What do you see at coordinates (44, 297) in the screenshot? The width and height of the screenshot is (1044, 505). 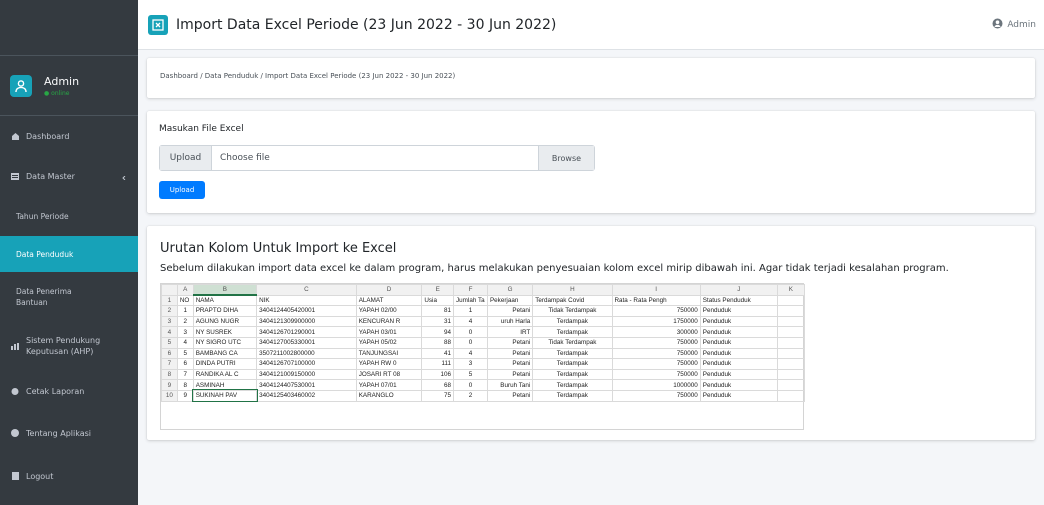 I see `sidebar-item-label: Data Penerima Bantuan` at bounding box center [44, 297].